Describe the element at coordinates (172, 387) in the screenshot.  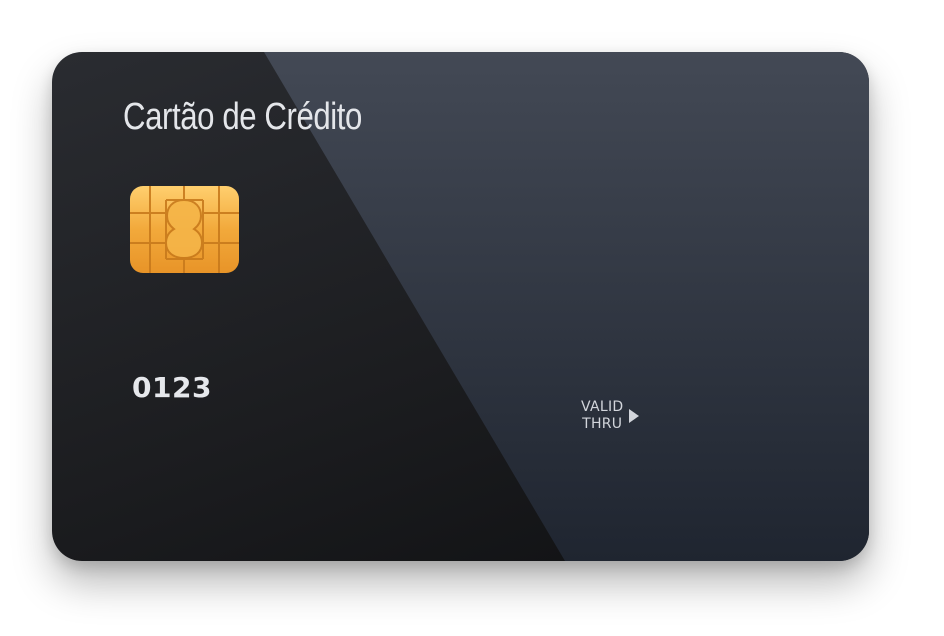
I see `card-number: 0123` at that location.